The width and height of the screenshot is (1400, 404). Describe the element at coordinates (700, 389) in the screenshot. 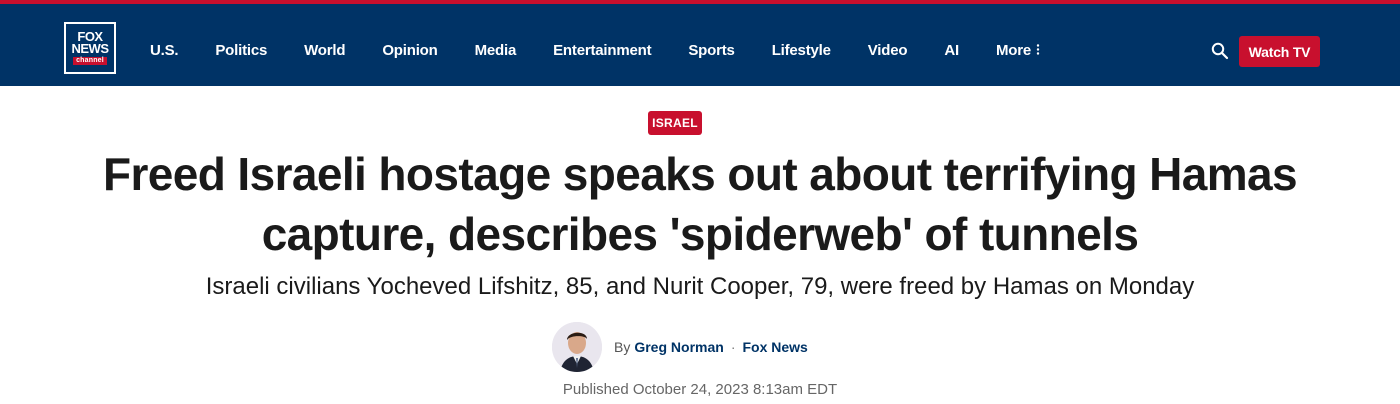

I see `published-timestamp: Published October 24, 2023 8:13am EDT` at that location.